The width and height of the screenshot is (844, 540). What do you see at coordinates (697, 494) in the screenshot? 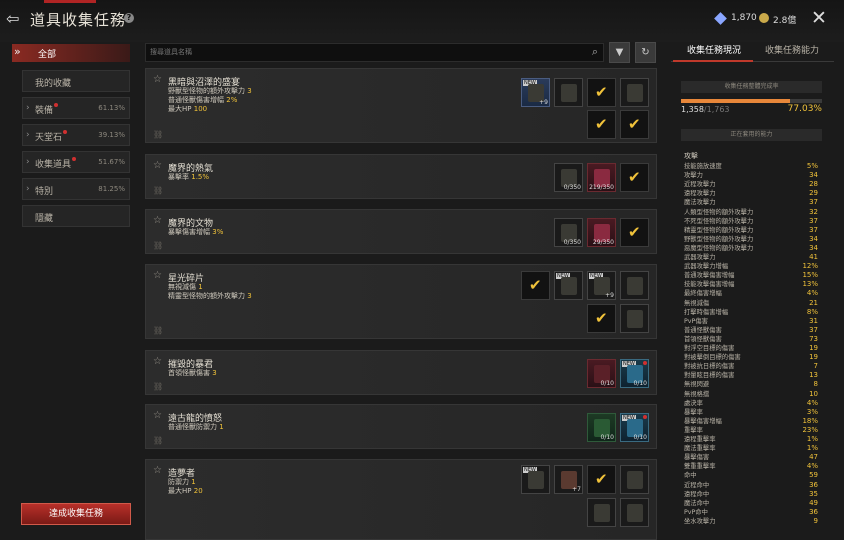
I see `stat-label: 遠程命中` at bounding box center [697, 494].